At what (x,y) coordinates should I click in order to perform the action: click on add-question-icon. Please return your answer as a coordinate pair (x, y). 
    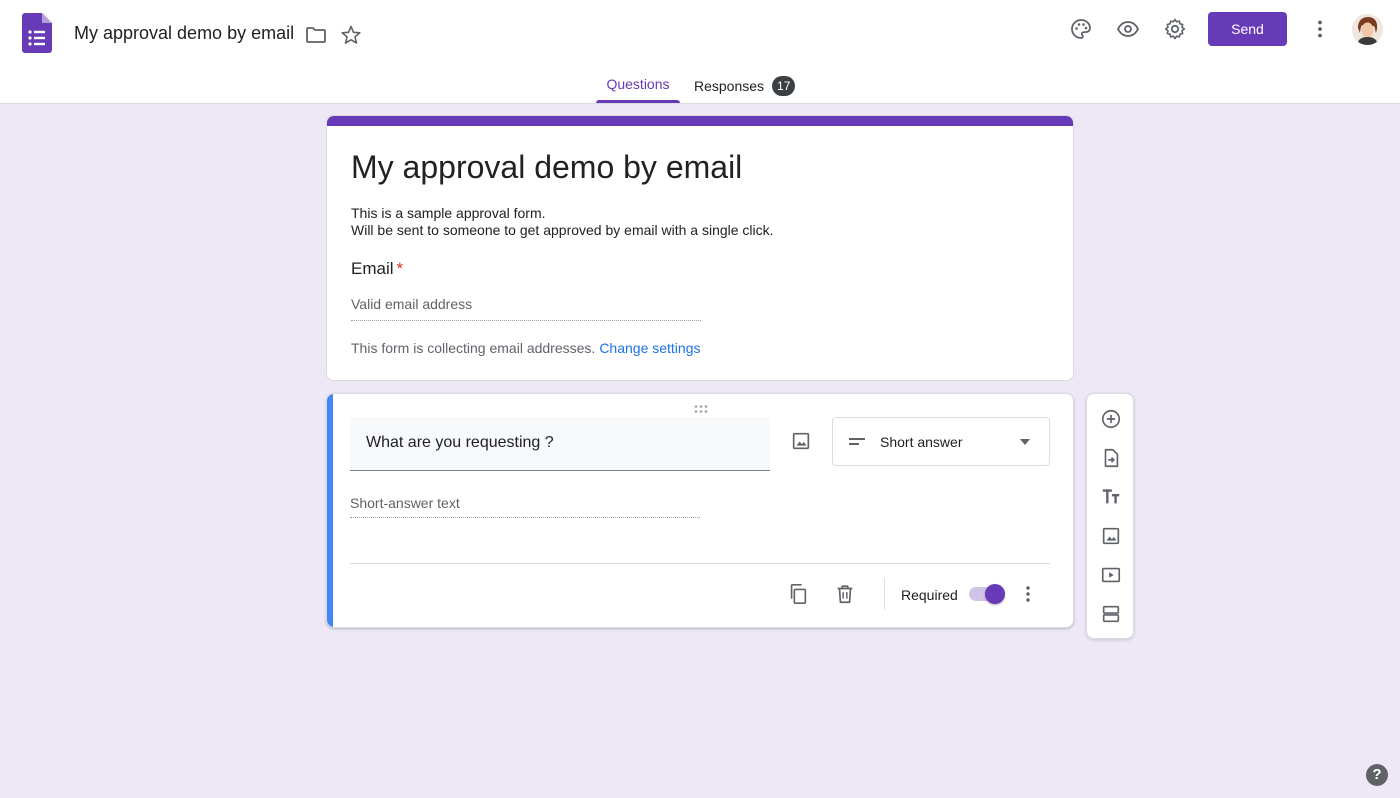
    Looking at the image, I should click on (1111, 419).